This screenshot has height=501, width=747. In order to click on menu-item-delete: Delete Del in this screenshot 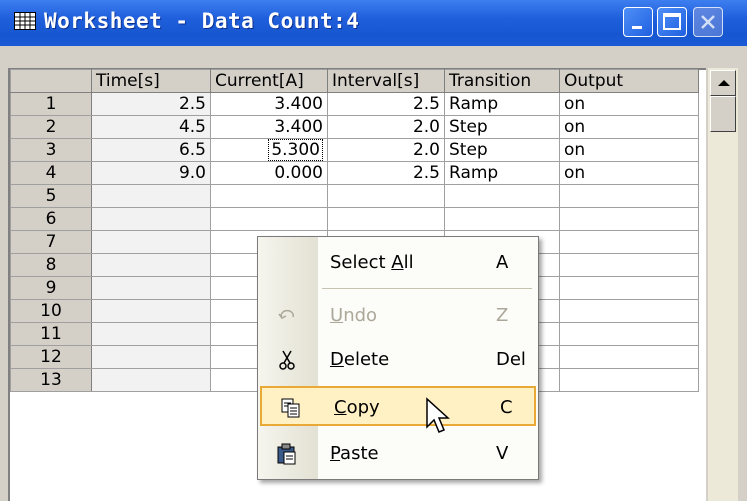, I will do `click(398, 360)`.